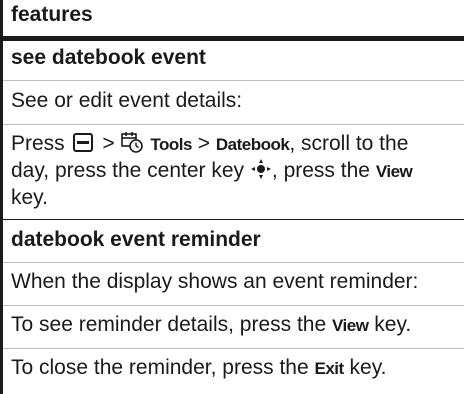 Image resolution: width=464 pixels, height=394 pixels. I want to click on menu-key-icon, so click(82, 142).